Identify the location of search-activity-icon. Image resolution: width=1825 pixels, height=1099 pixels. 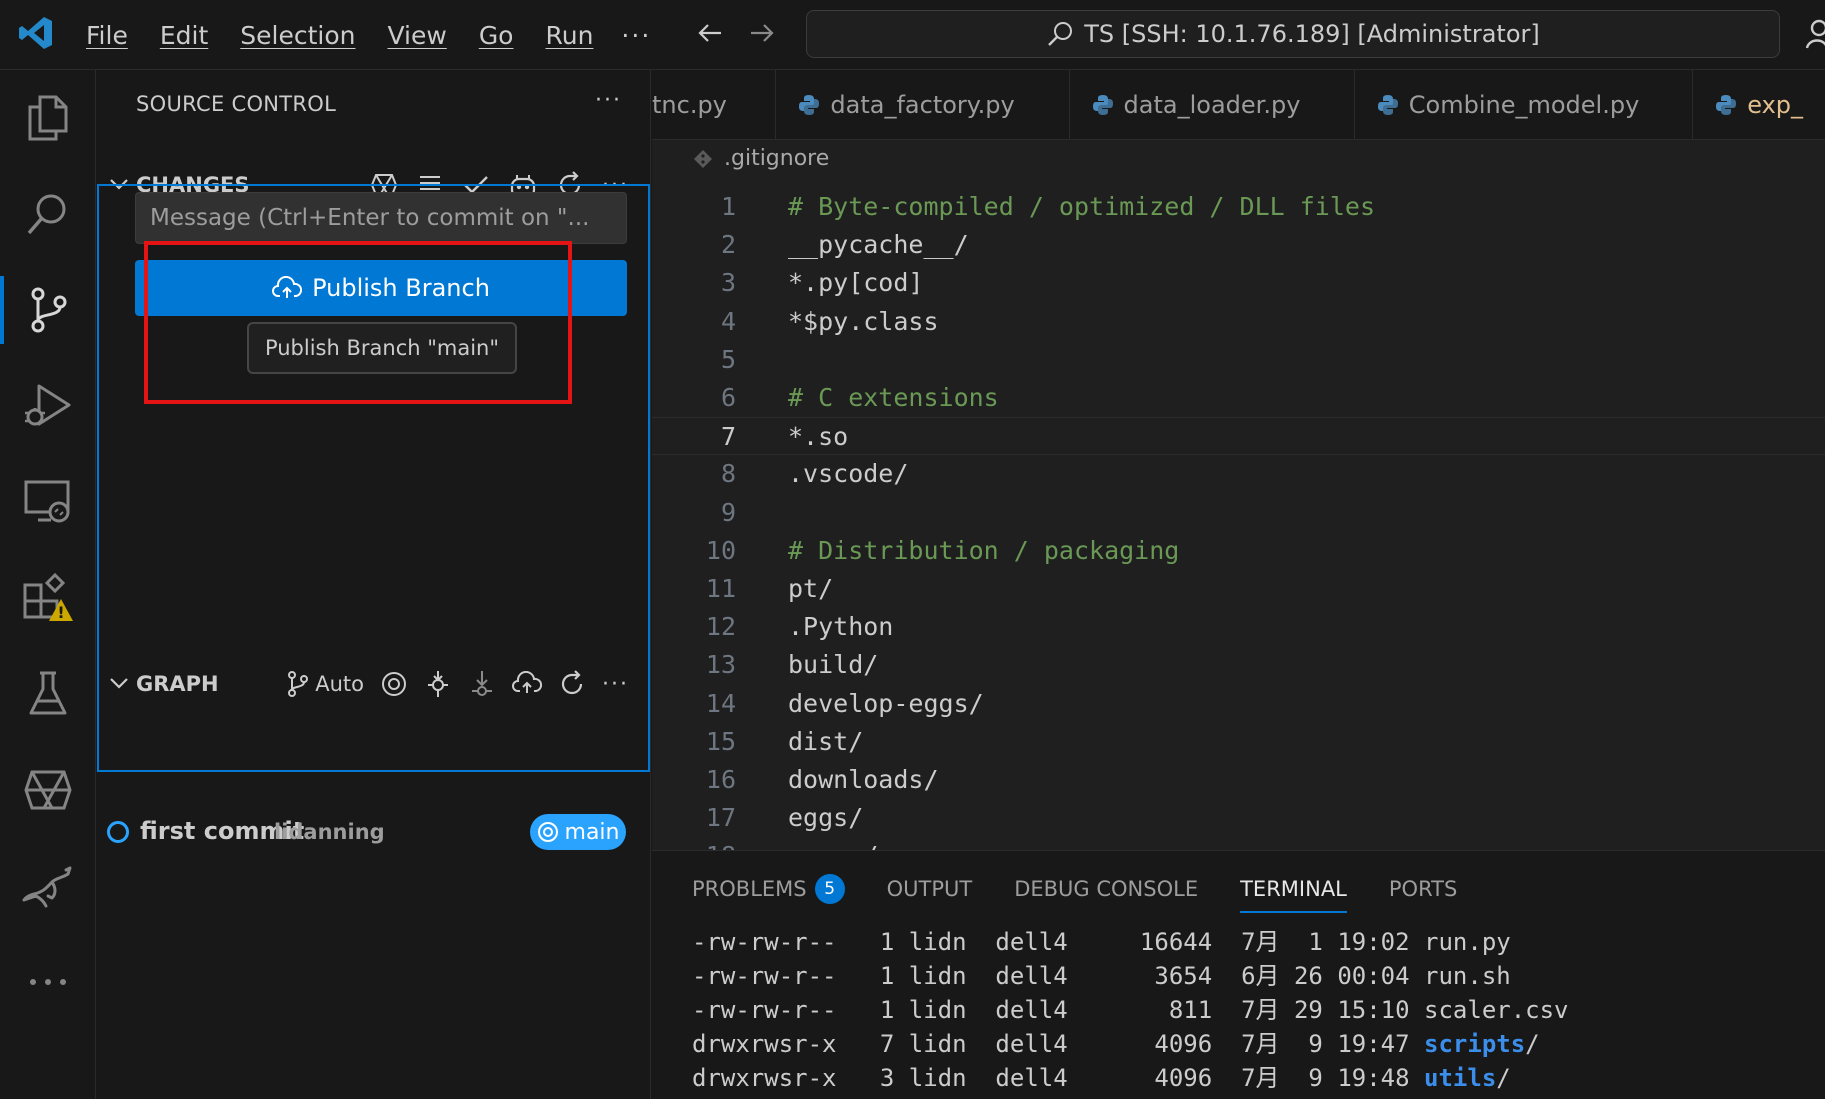
(48, 214).